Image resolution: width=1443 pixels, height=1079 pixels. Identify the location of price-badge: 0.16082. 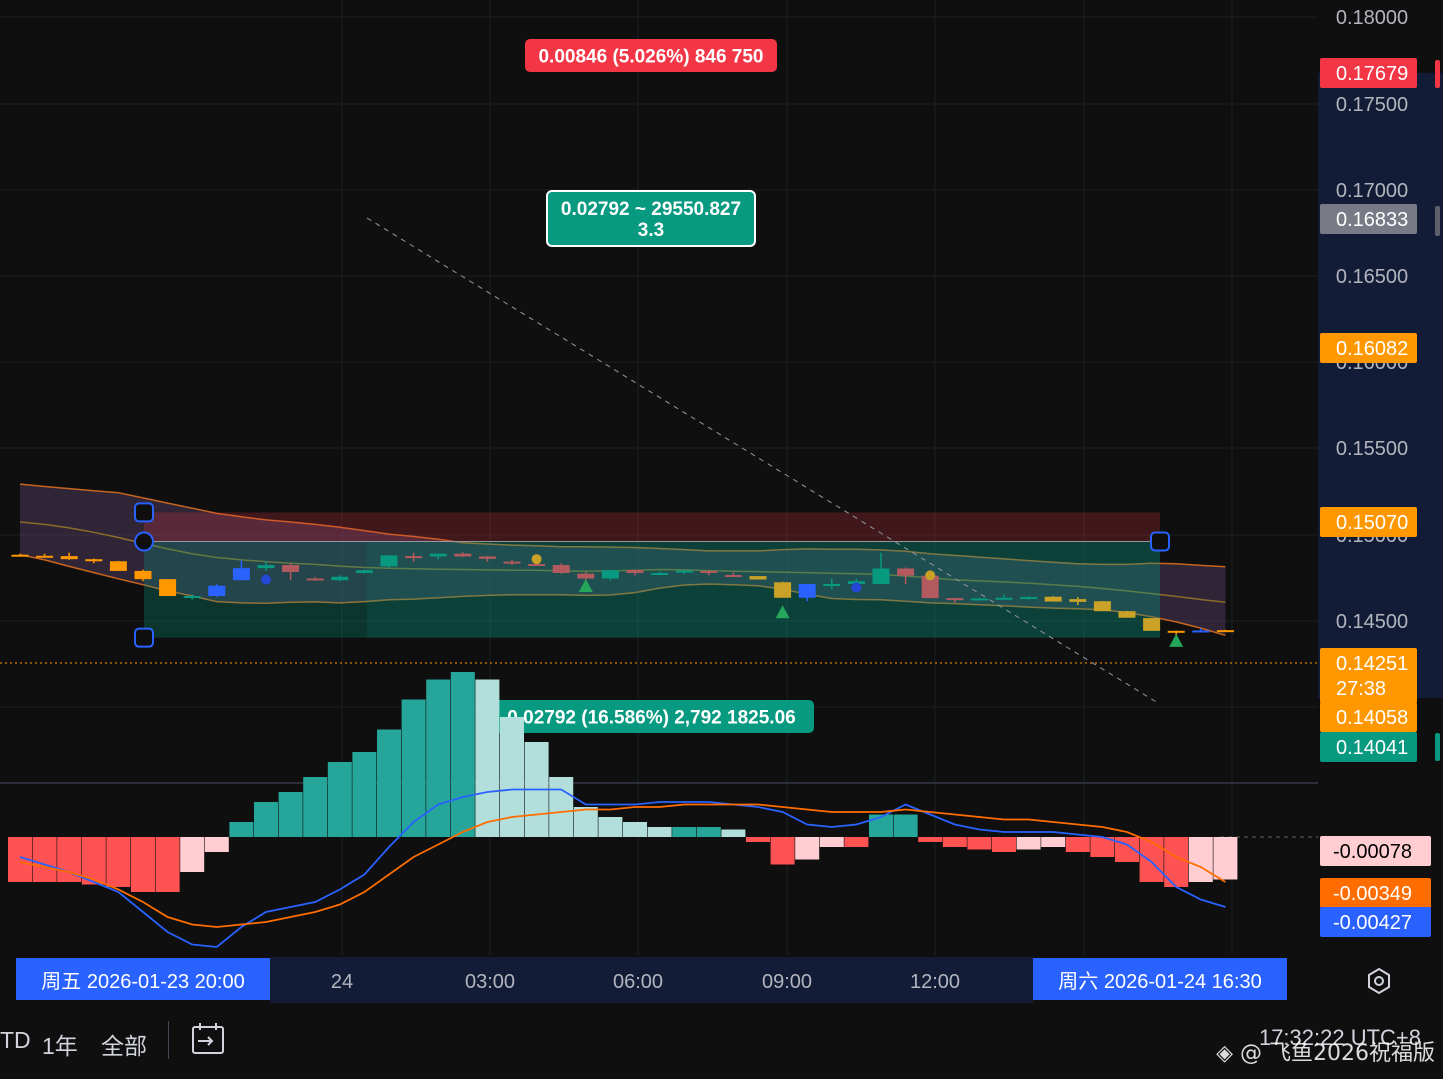
(1368, 348).